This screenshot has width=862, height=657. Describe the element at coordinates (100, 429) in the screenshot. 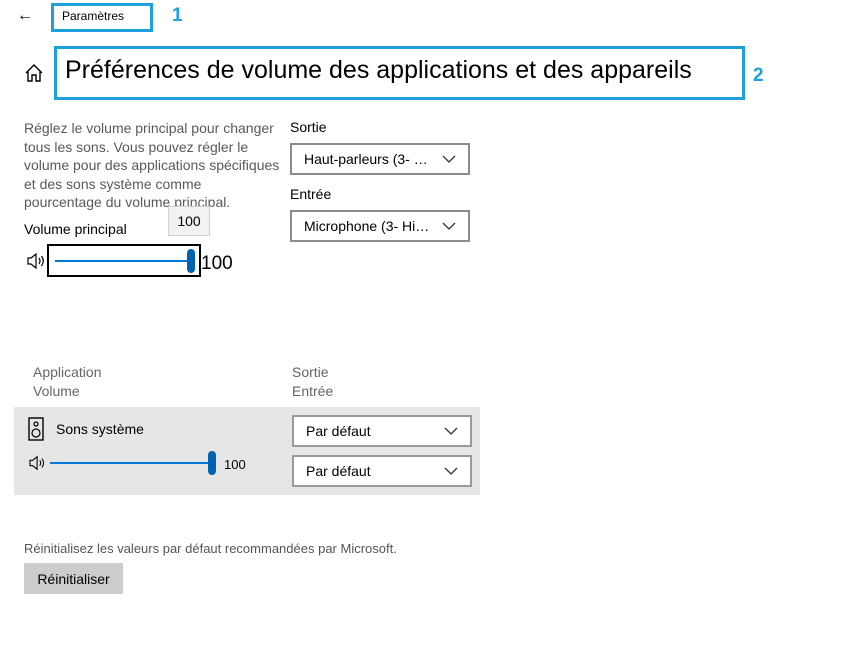

I see `app-name: Sons système` at that location.